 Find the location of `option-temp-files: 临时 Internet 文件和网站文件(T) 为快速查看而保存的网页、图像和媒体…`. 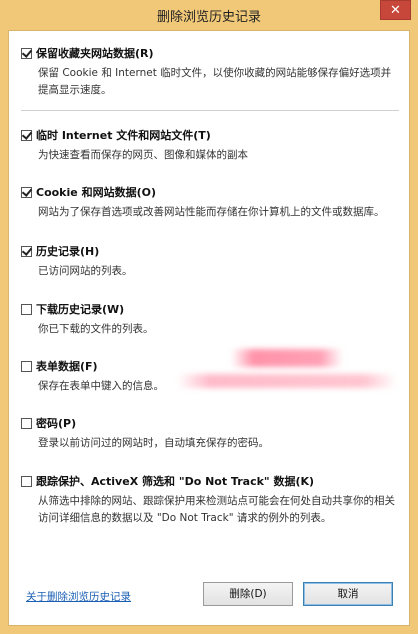

option-temp-files: 临时 Internet 文件和网站文件(T) 为快速查看而保存的网页、图像和媒体… is located at coordinates (211, 145).